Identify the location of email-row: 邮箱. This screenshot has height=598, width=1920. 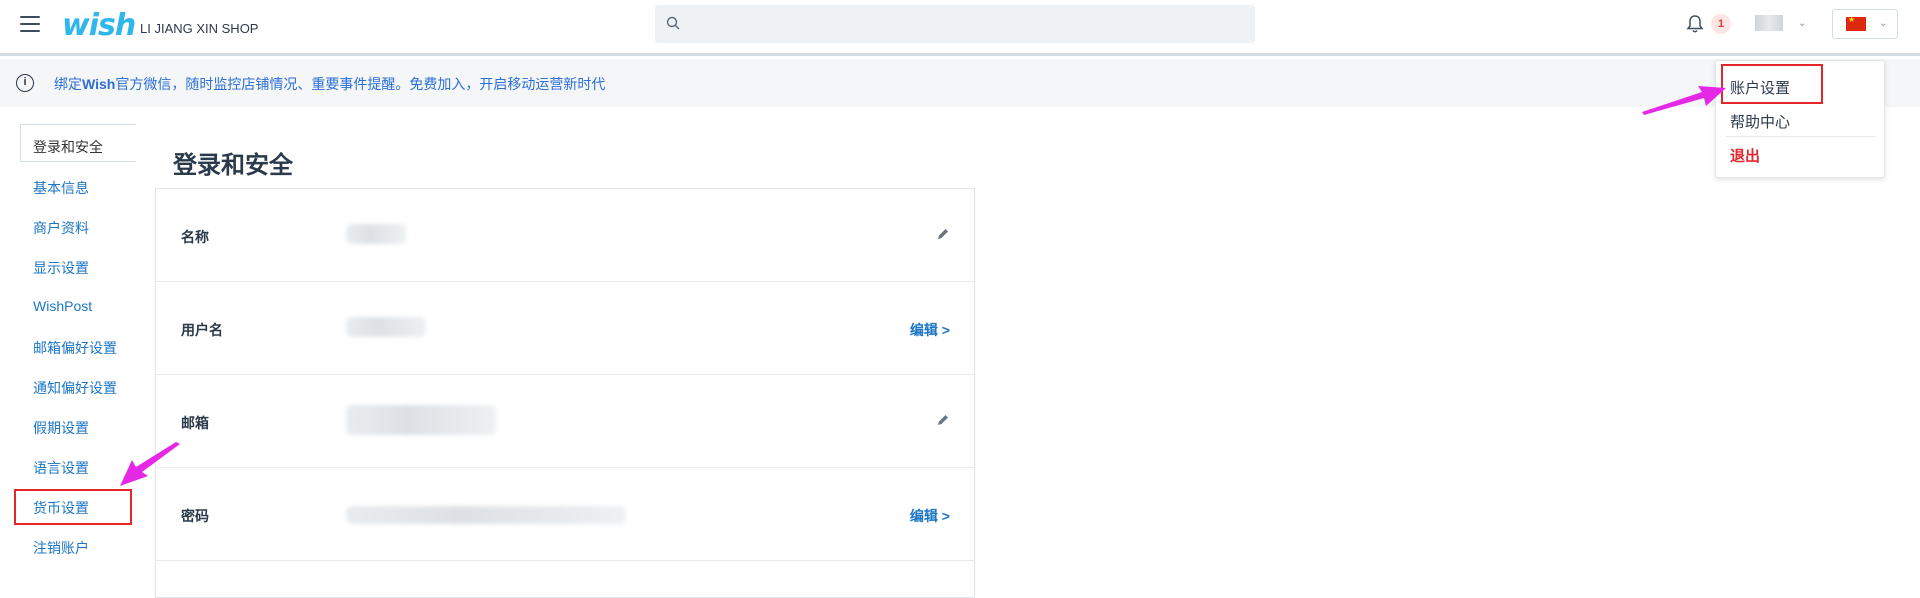
(565, 421).